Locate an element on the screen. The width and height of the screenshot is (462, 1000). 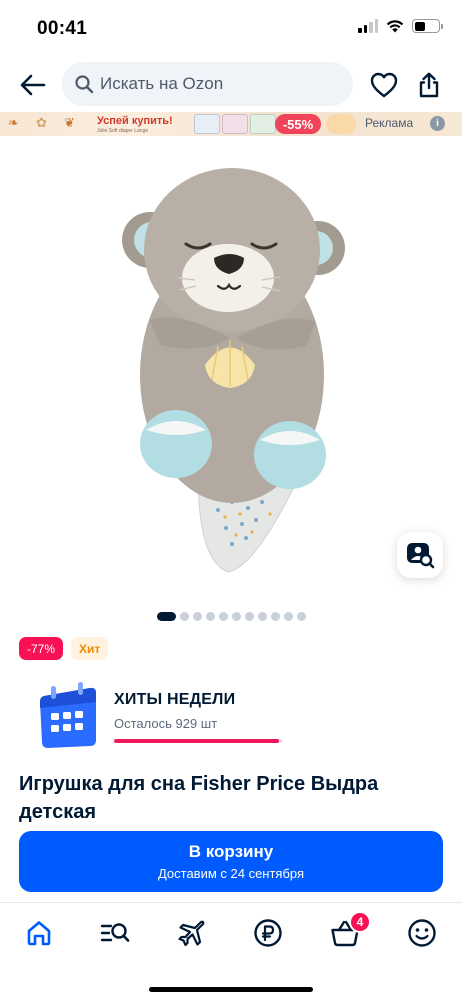
leaf-decoration-icon: ❦ is located at coordinates (69, 122).